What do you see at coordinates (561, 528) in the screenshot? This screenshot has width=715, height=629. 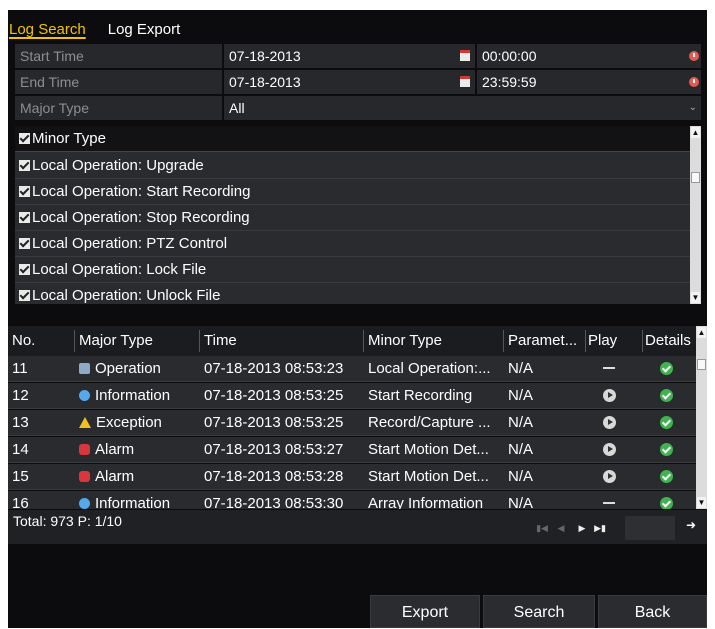 I see `prev-page-icon: ◀` at bounding box center [561, 528].